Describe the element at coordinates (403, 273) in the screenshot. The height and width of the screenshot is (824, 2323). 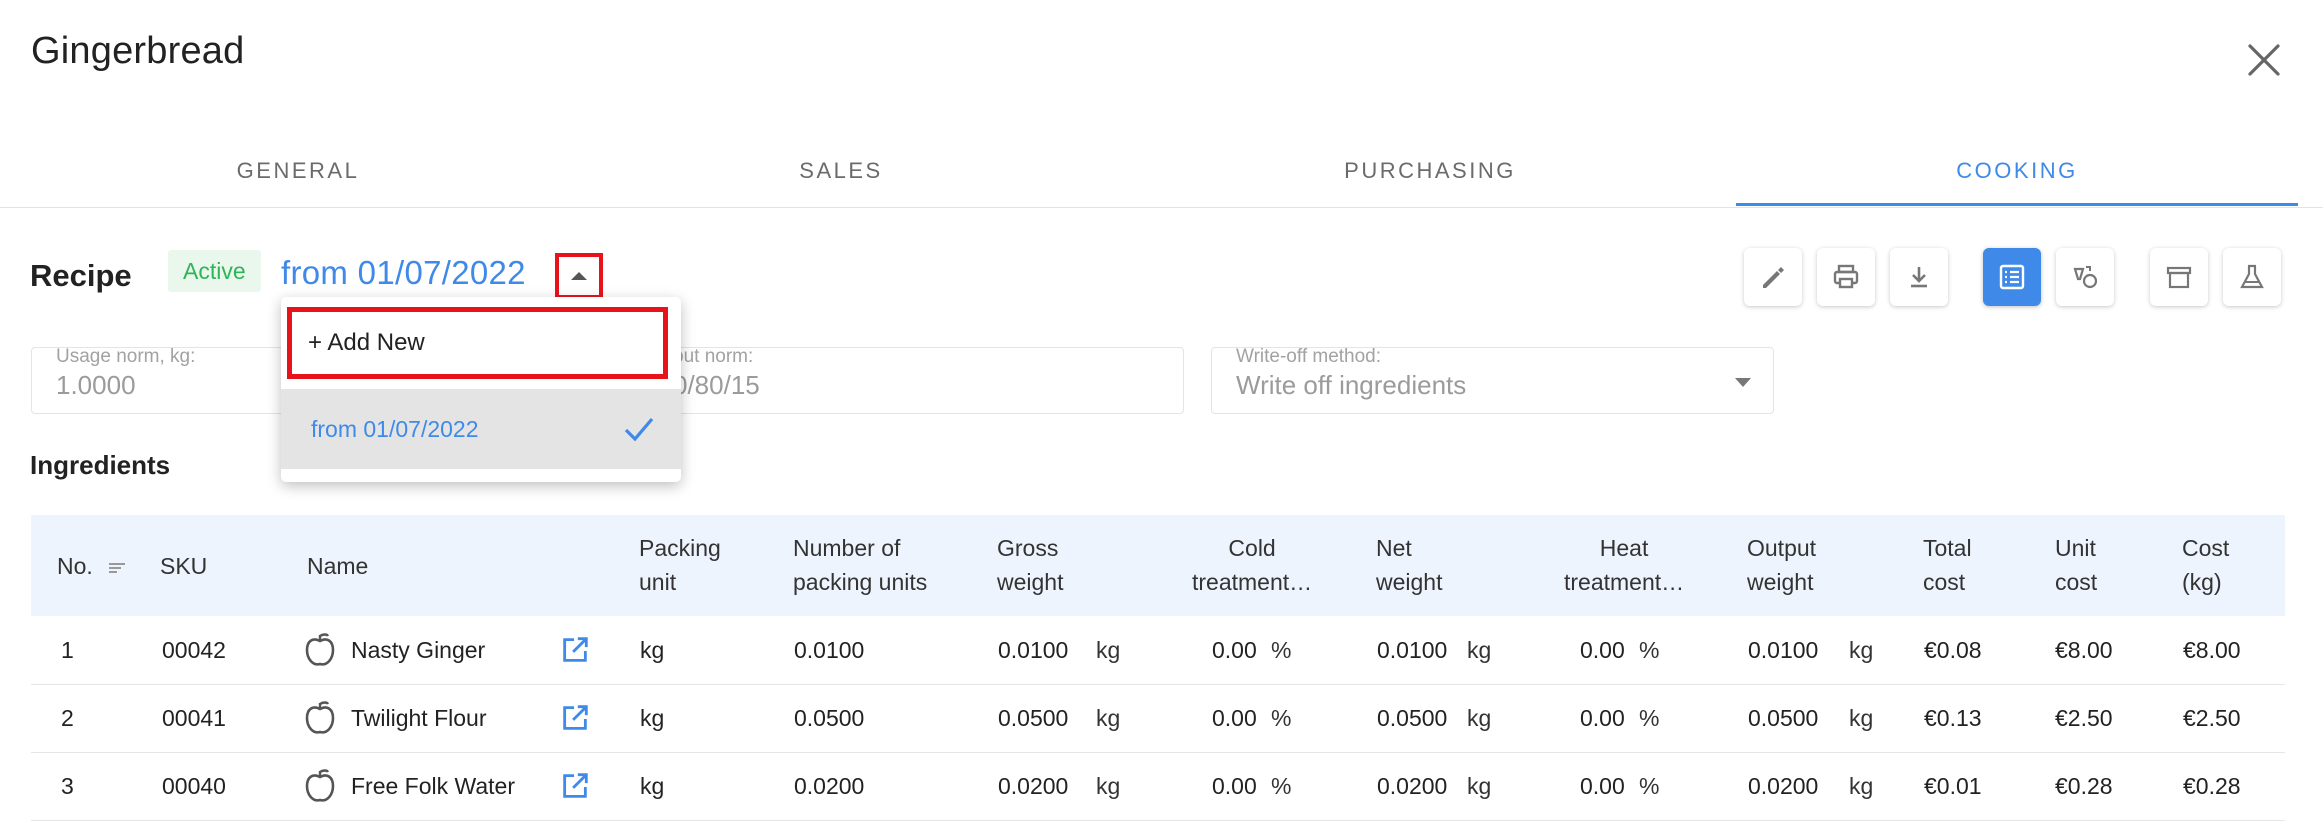
I see `recipe-version-selector: from 01/07/2022` at that location.